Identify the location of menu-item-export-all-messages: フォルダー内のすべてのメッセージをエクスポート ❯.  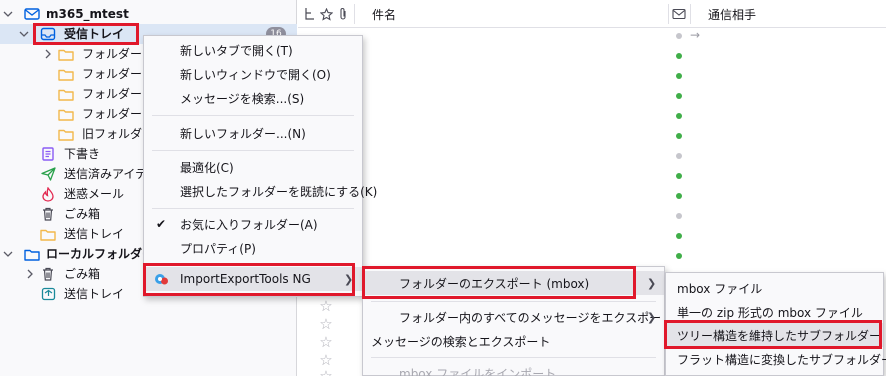
(518, 317).